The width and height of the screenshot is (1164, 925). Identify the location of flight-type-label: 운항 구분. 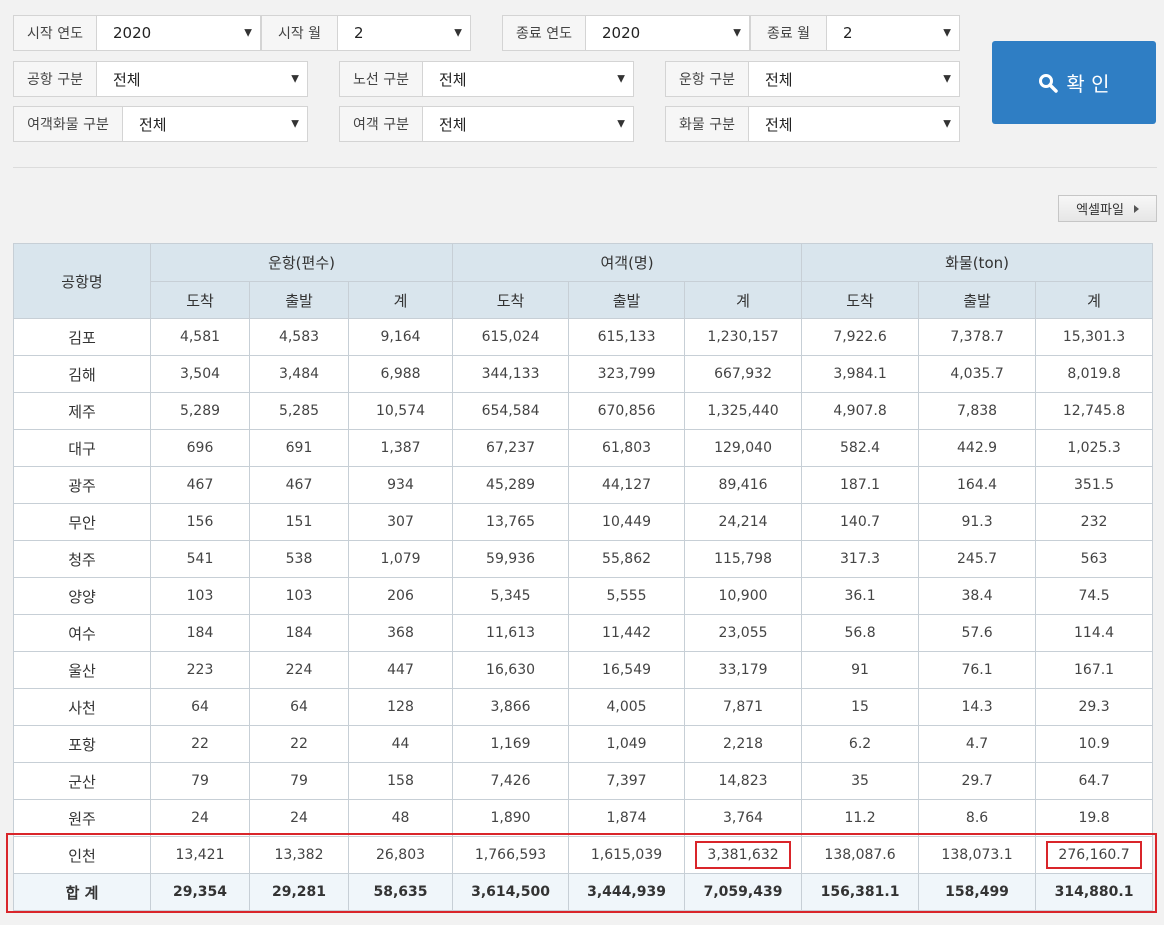
(707, 79).